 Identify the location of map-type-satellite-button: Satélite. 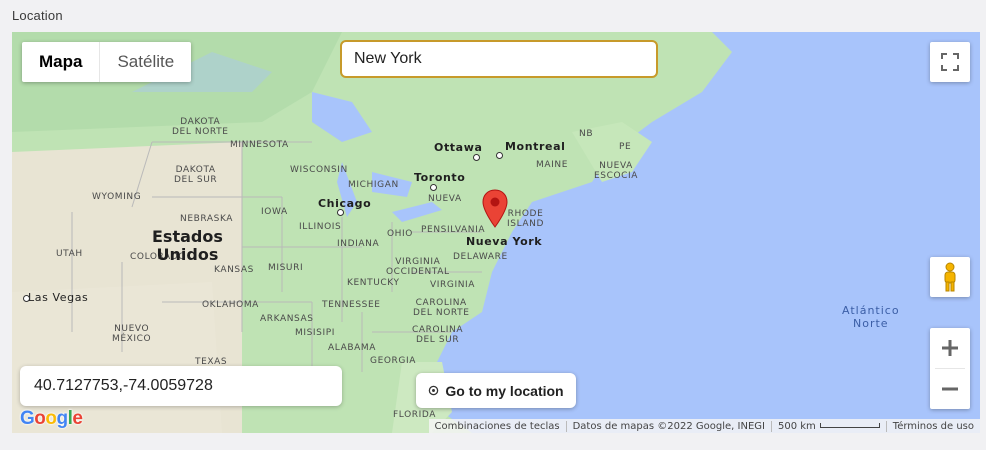
(145, 62).